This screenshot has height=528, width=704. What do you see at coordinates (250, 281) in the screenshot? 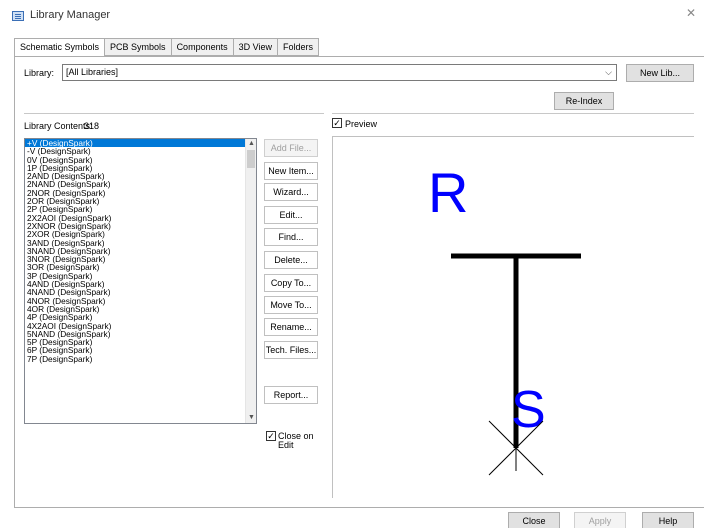
I see `list-scrollbar: ▲ ▼` at bounding box center [250, 281].